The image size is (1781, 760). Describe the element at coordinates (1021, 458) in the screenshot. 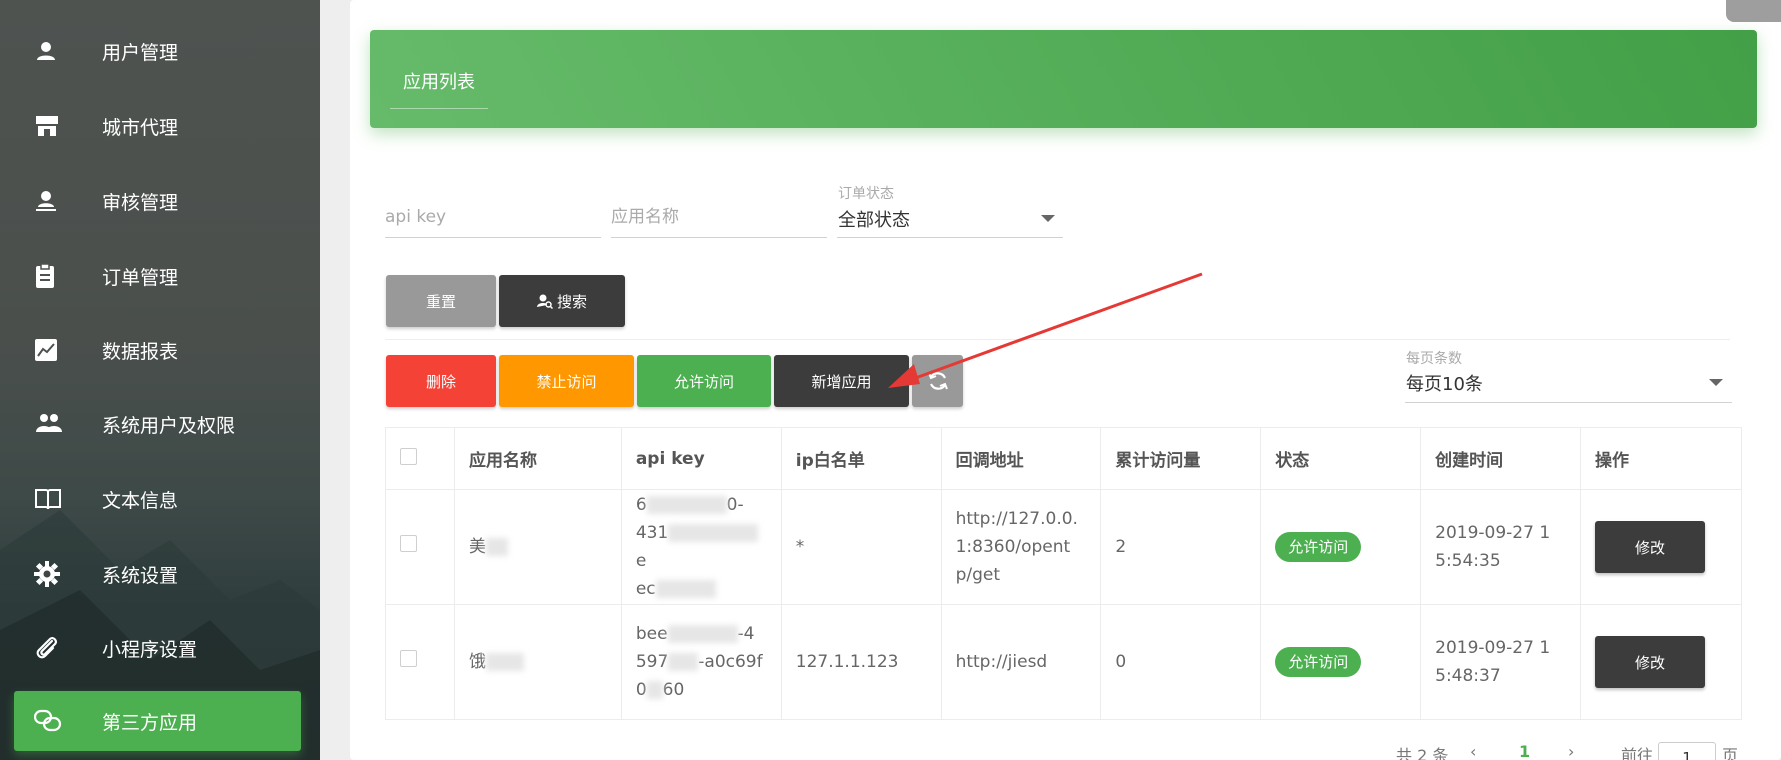

I see `column-header: 回调地址` at that location.